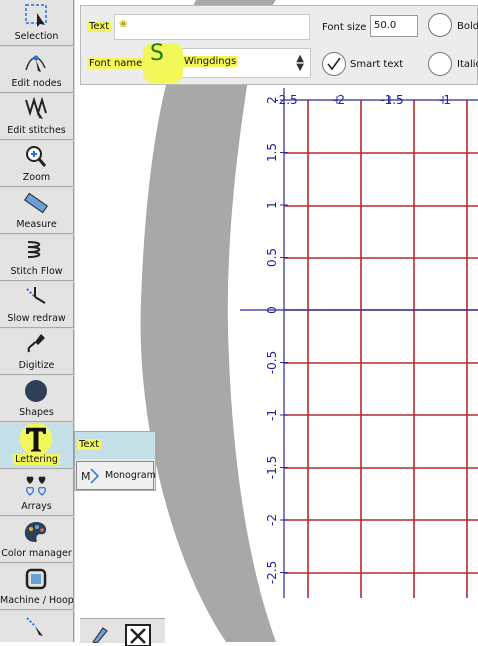  I want to click on tool-arrays: Arrays, so click(37, 493).